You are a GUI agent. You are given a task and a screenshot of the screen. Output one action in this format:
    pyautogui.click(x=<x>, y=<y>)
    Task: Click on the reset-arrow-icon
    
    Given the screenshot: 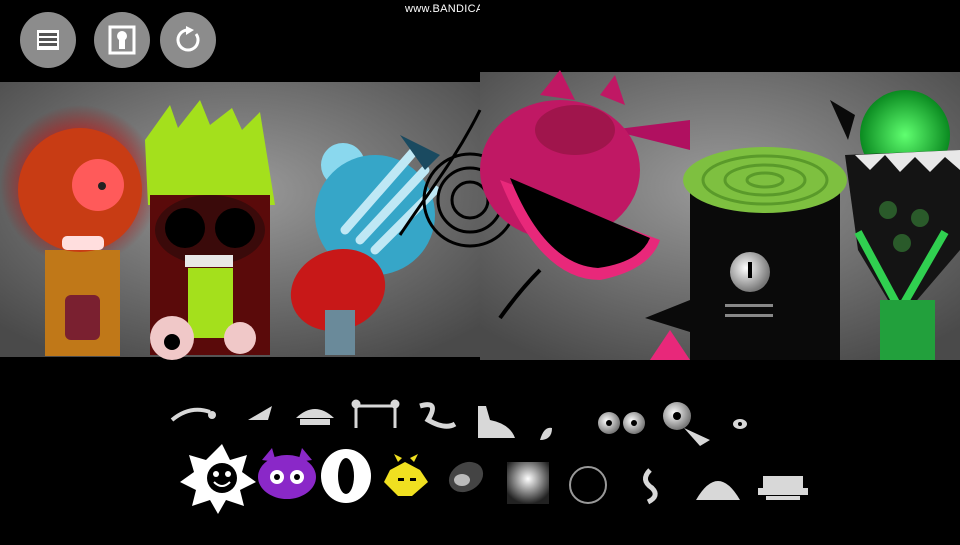 What is the action you would take?
    pyautogui.click(x=188, y=39)
    